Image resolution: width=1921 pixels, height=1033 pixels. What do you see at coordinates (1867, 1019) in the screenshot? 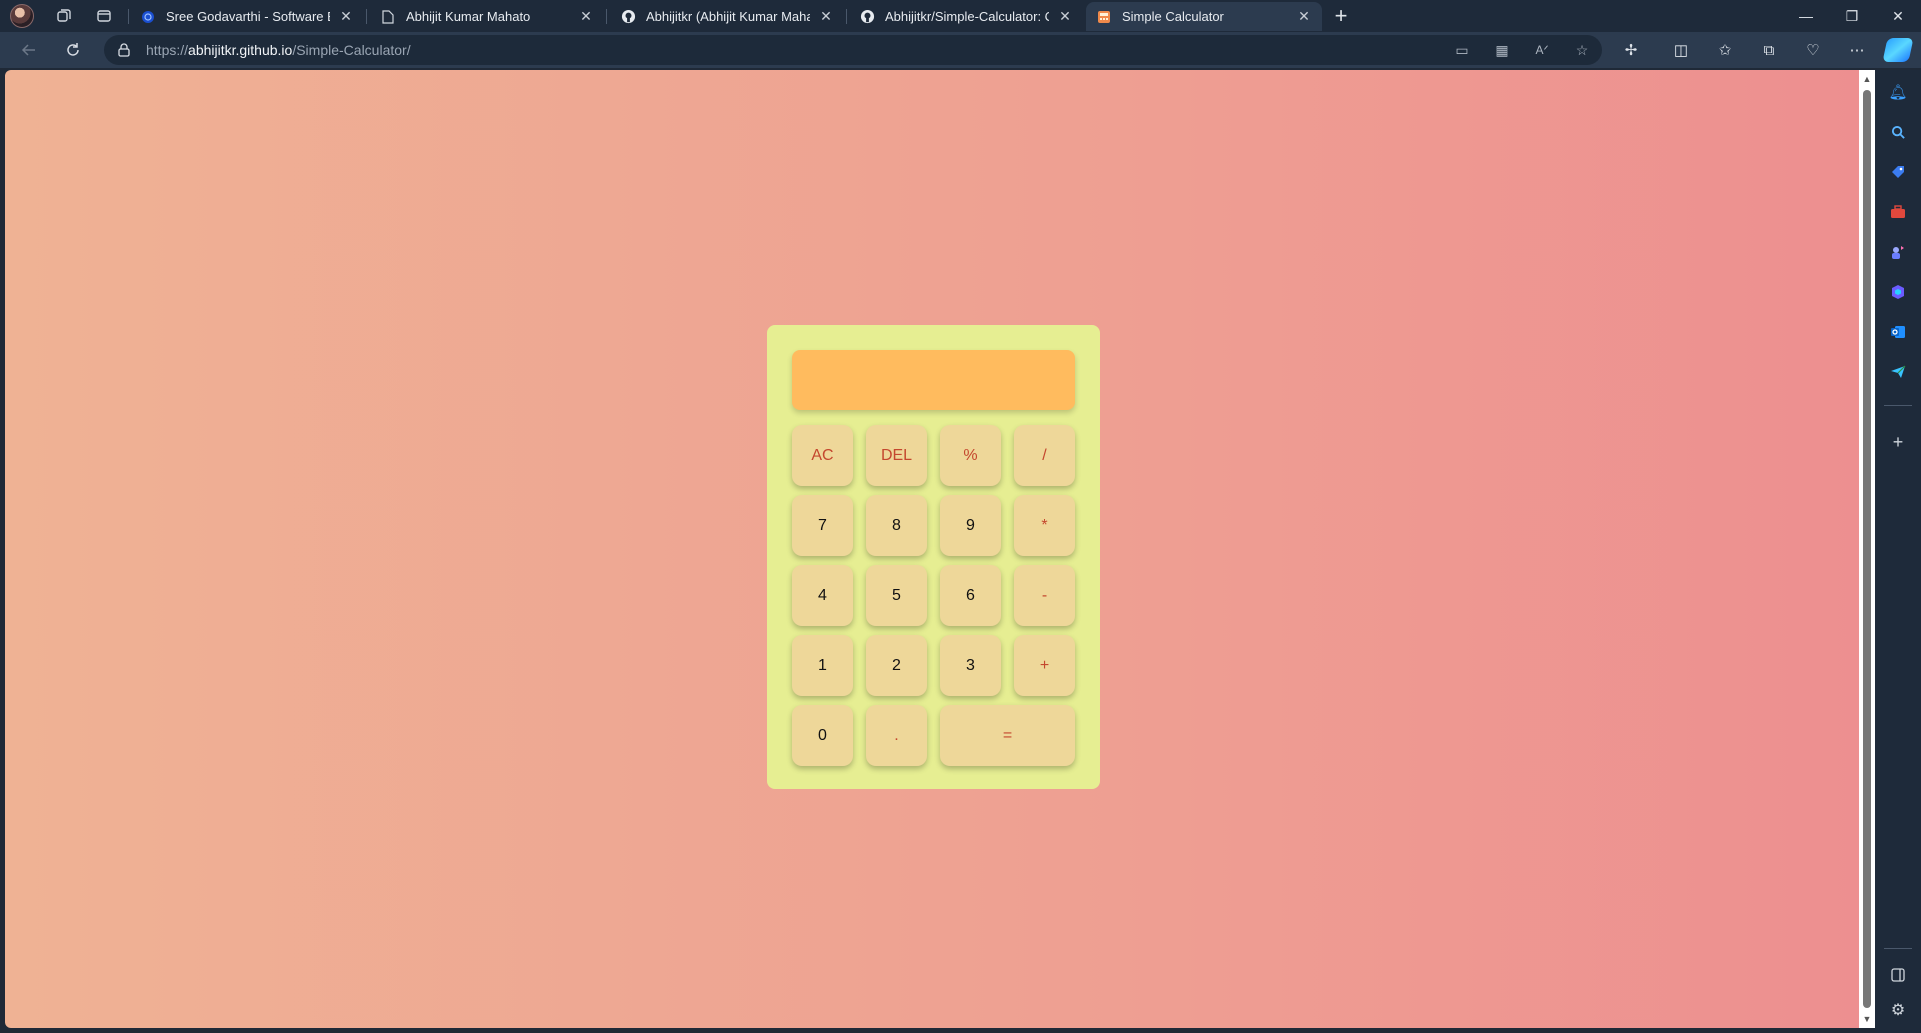
I see `scroll-down-arrow-icon: ▼` at bounding box center [1867, 1019].